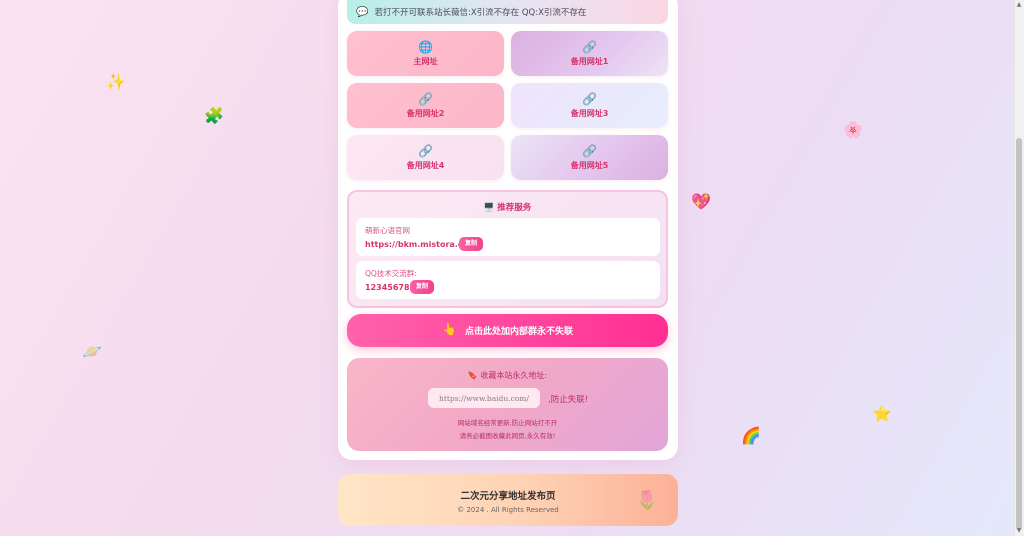 This screenshot has width=1024, height=536. Describe the element at coordinates (589, 113) in the screenshot. I see `link-label: 备用网址3` at that location.